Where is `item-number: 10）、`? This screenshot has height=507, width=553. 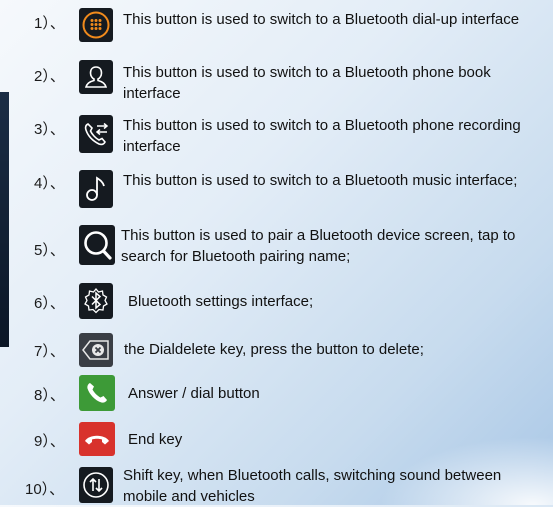 item-number: 10）、 is located at coordinates (45, 489).